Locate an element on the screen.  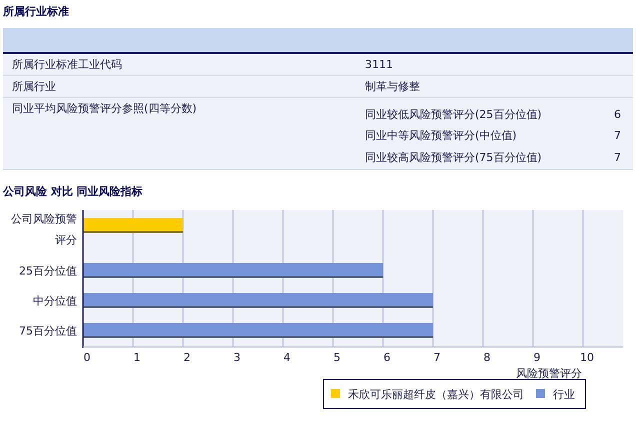
x-tick-label: 7 is located at coordinates (437, 357).